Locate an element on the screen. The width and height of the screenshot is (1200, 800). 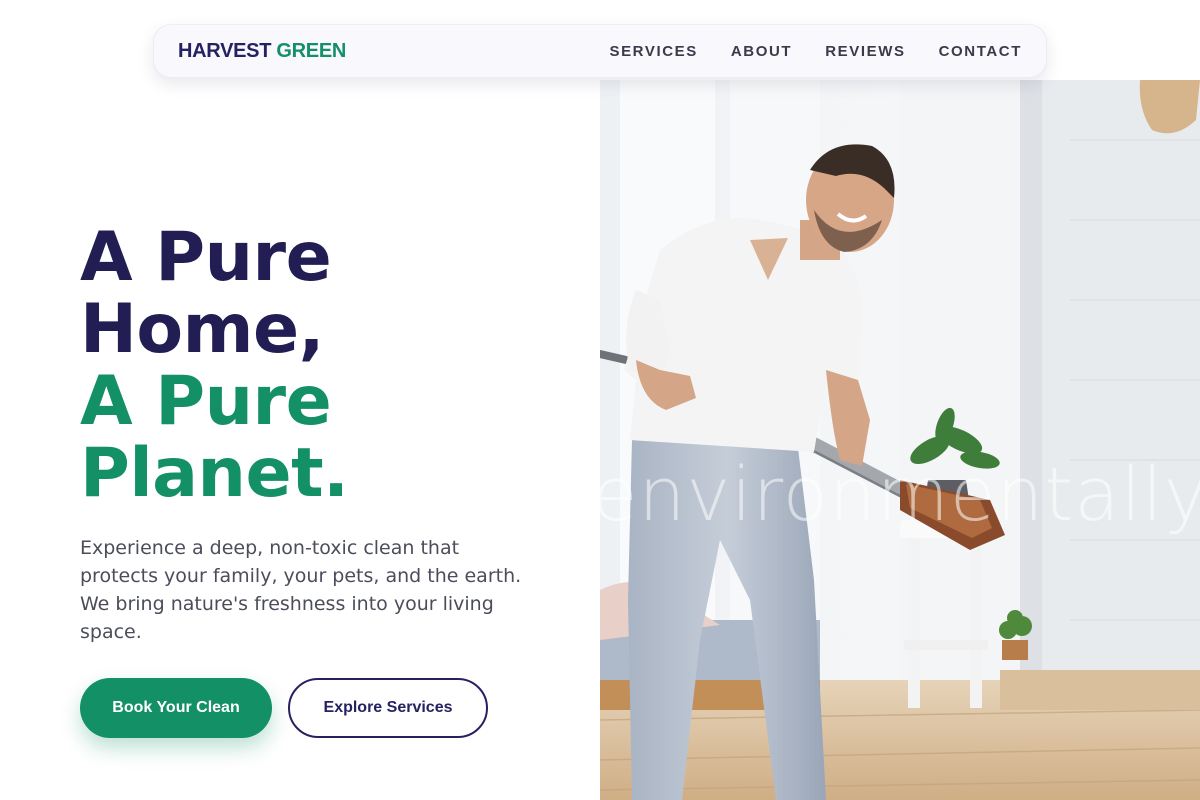
explore-services-button: Explore Services is located at coordinates (388, 708).